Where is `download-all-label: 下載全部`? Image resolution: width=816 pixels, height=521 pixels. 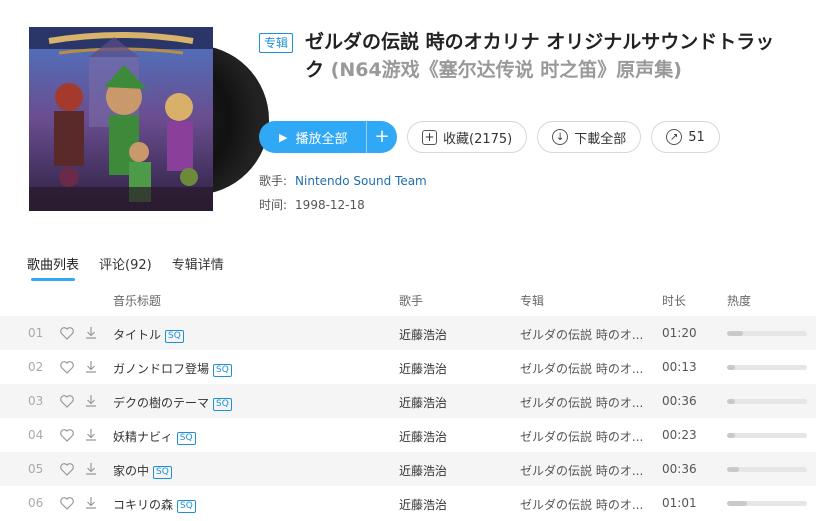
download-all-label: 下載全部 is located at coordinates (600, 139).